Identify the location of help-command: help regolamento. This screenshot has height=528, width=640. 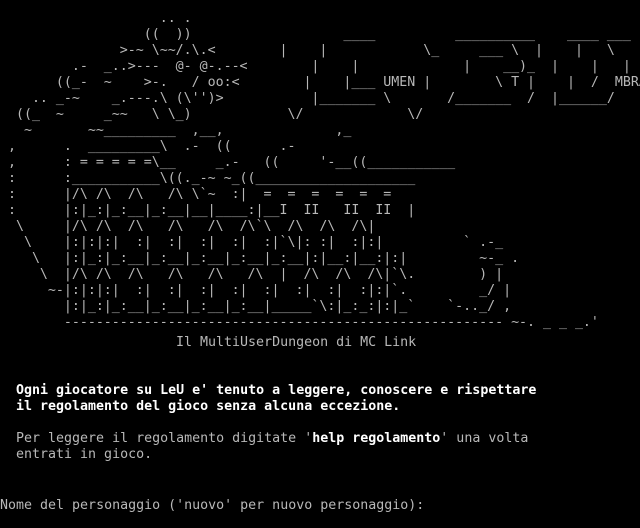
(376, 438).